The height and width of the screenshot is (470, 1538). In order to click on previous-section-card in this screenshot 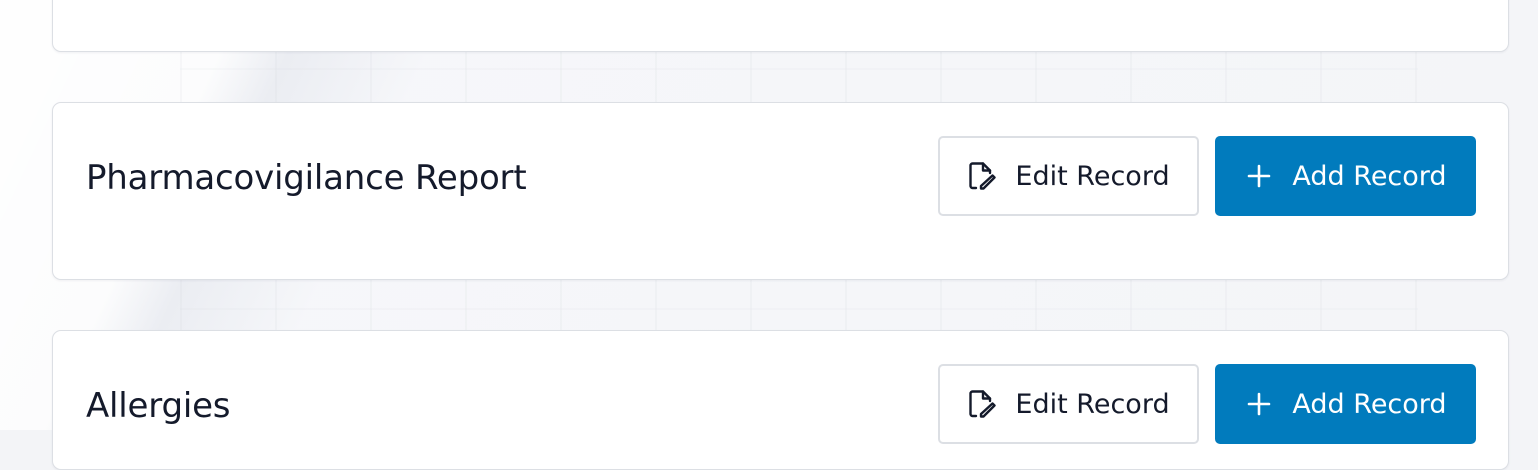, I will do `click(780, 26)`.